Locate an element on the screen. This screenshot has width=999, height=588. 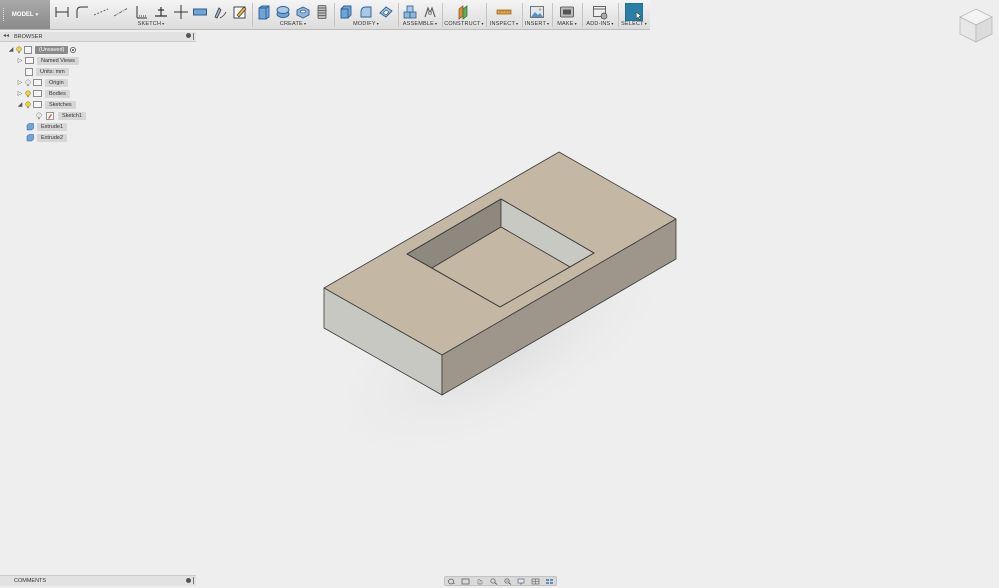
browser-header: ◂◂ BROWSER is located at coordinates (98, 37).